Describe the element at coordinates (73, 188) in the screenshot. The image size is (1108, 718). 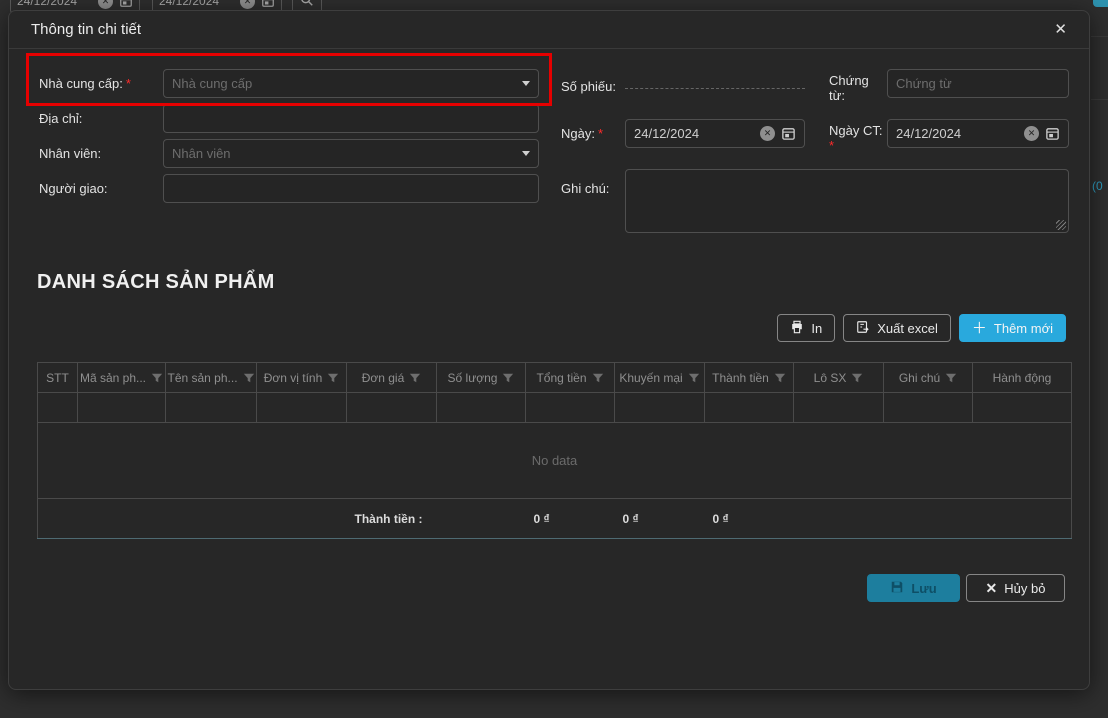
I see `deliverer-label: Người giao:` at that location.